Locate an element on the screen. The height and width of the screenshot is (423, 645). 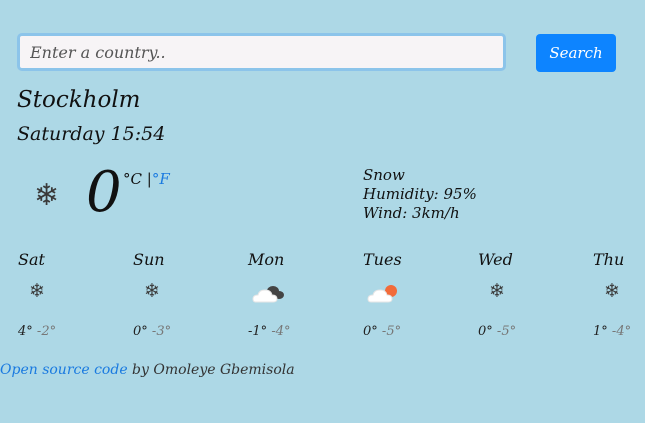
forecast-day: Tues 0° -5° is located at coordinates (413, 294).